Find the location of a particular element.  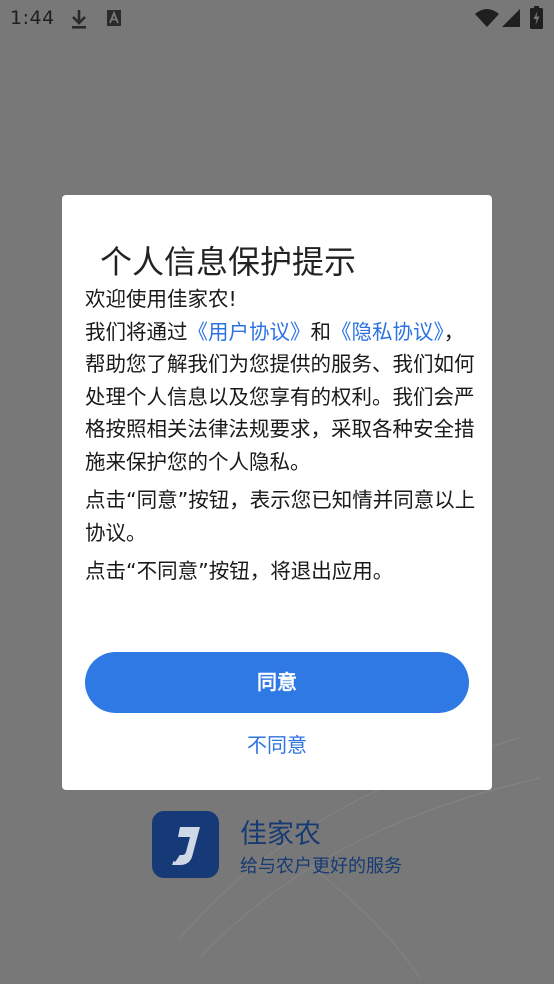

status-bar: 1:44 is located at coordinates (277, 19).